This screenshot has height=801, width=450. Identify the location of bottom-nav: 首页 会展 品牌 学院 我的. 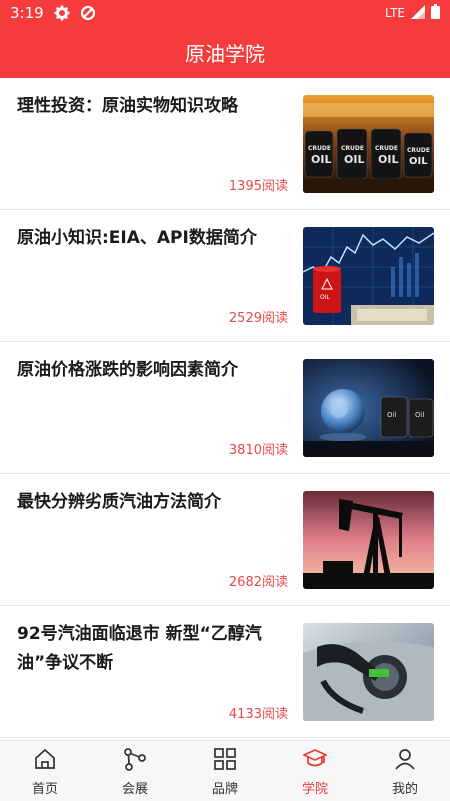
(225, 770).